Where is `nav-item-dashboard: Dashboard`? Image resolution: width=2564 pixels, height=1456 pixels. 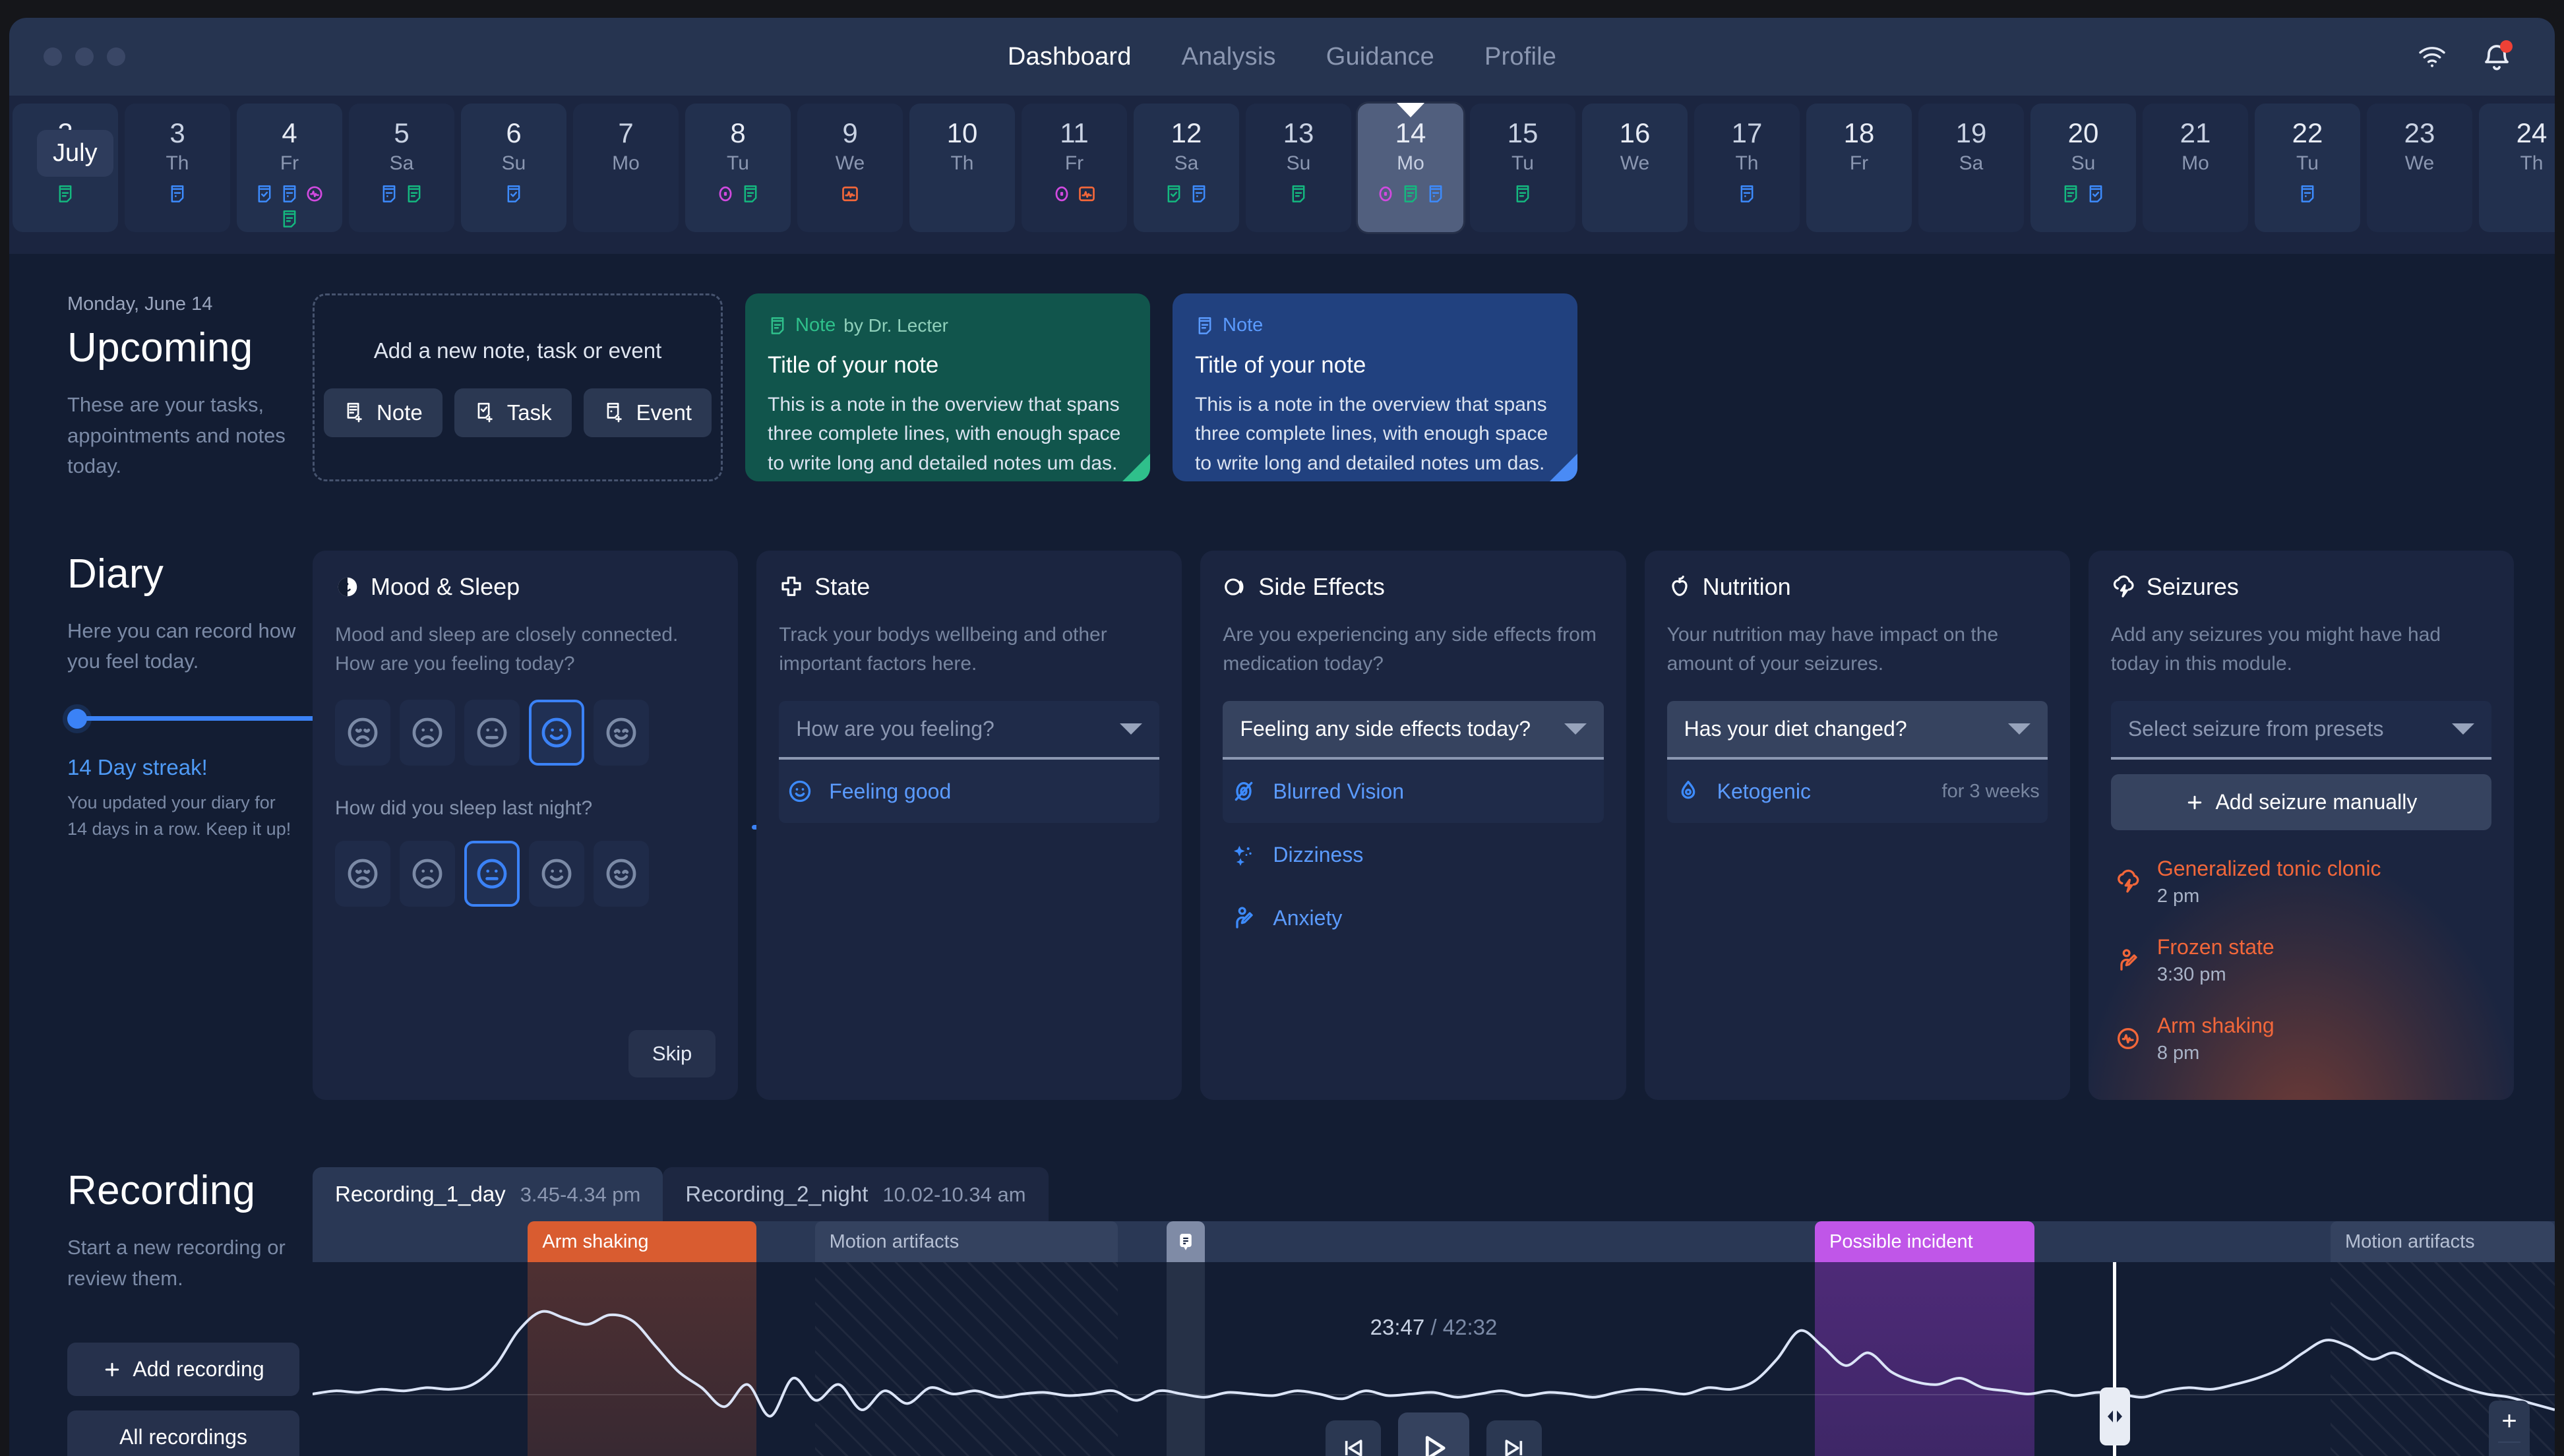
nav-item-dashboard: Dashboard is located at coordinates (1070, 57).